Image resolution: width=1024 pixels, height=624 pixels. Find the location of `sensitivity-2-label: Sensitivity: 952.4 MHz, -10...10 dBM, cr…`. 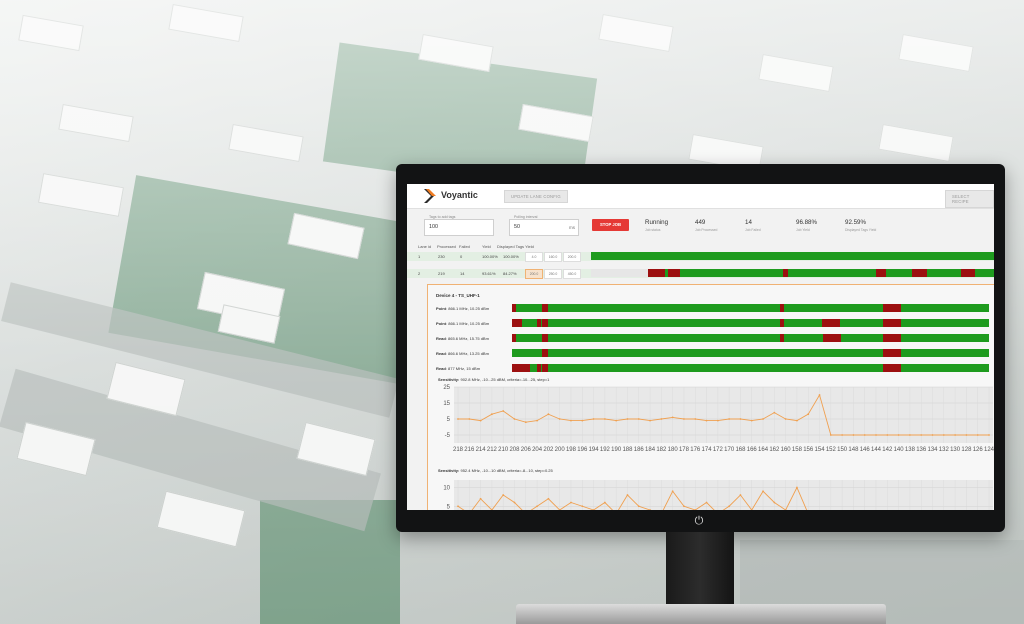

sensitivity-2-label: Sensitivity: 952.4 MHz, -10...10 dBM, cr… is located at coordinates (495, 470).